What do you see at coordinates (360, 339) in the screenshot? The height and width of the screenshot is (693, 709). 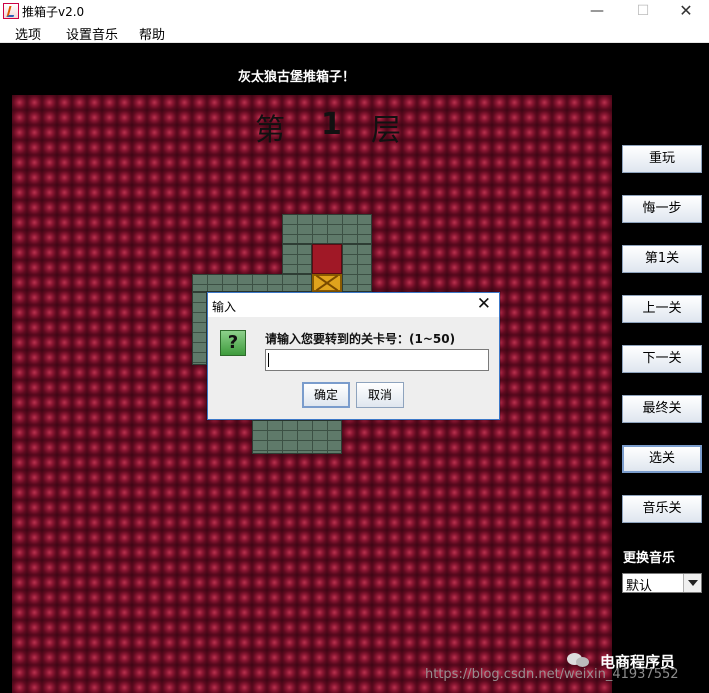 I see `dialog-message: 请输入您要转到的关卡号：(1~50)` at bounding box center [360, 339].